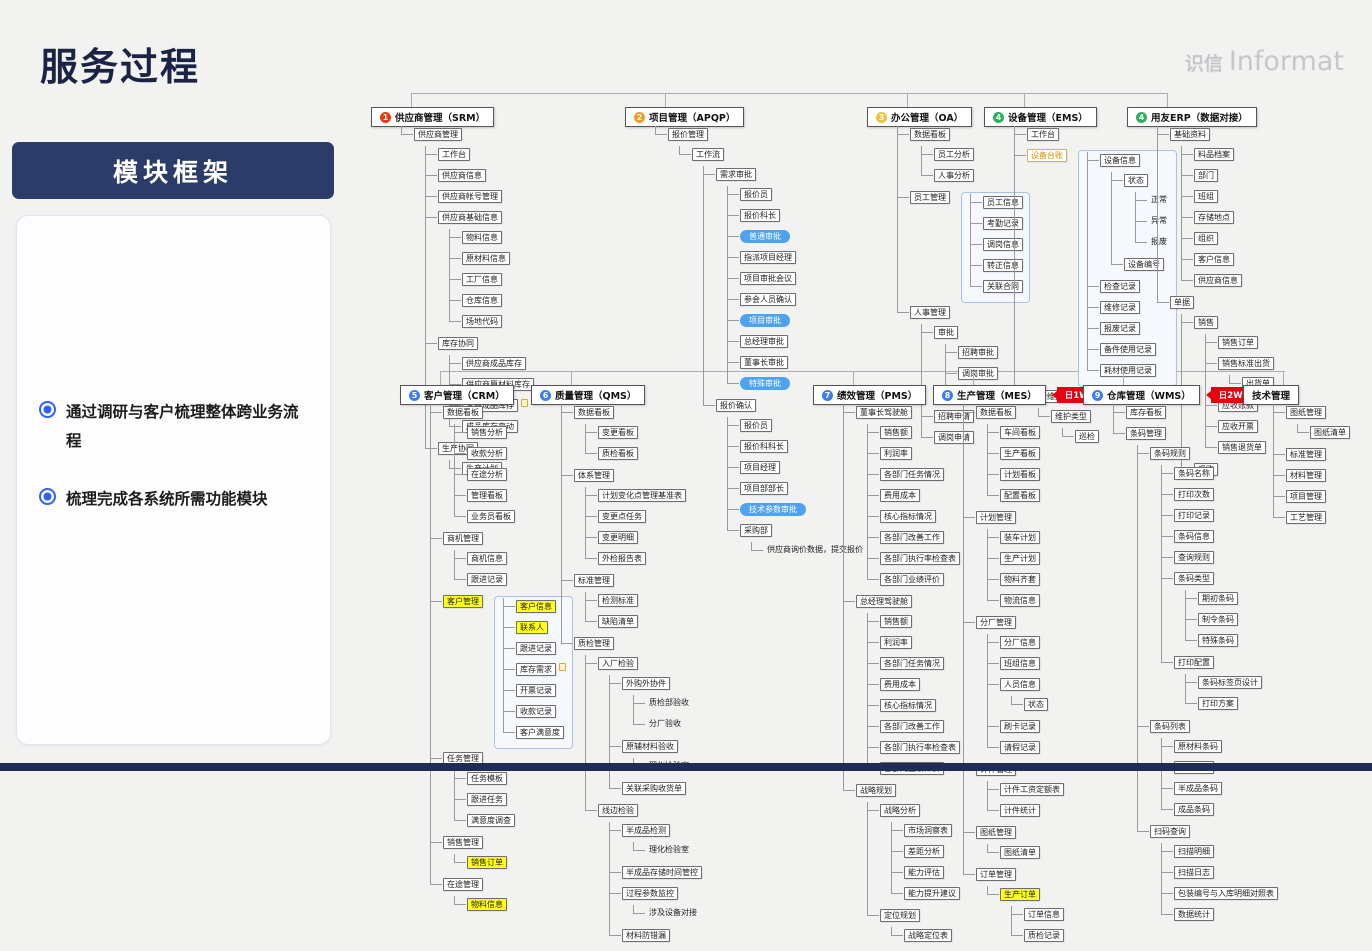  Describe the element at coordinates (1306, 412) in the screenshot. I see `tree-node: 图纸管理` at that location.